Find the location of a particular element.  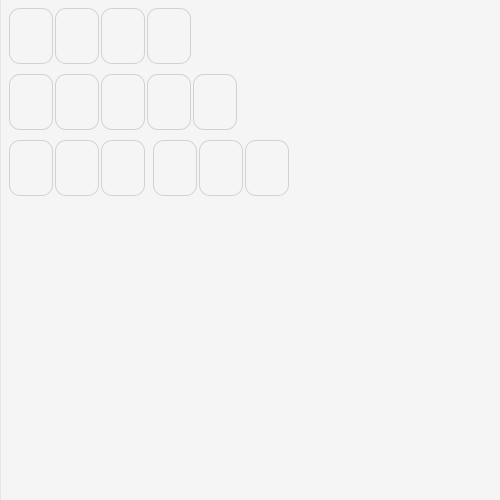

tile-r3-c3 is located at coordinates (123, 168).